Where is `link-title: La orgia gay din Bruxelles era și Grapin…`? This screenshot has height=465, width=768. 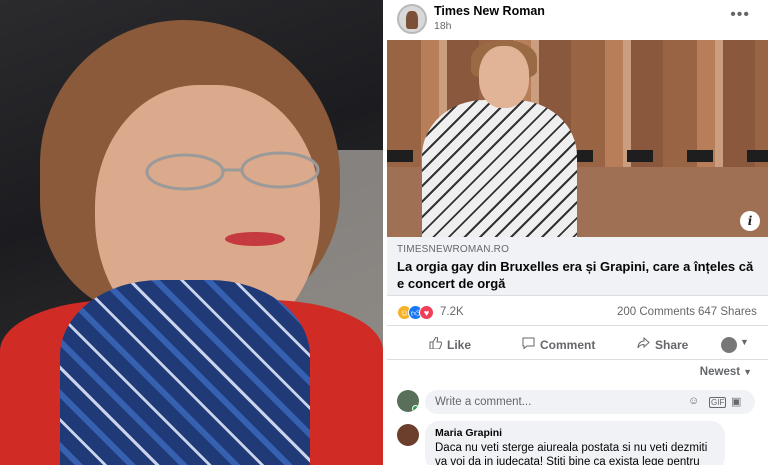 link-title: La orgia gay din Bruxelles era și Grapin… is located at coordinates (575, 275).